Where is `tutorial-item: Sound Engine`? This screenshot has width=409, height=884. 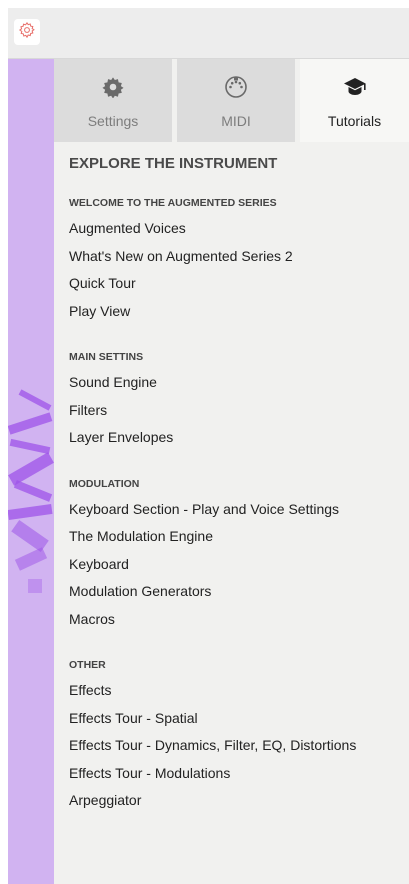
tutorial-item: Sound Engine is located at coordinates (236, 383).